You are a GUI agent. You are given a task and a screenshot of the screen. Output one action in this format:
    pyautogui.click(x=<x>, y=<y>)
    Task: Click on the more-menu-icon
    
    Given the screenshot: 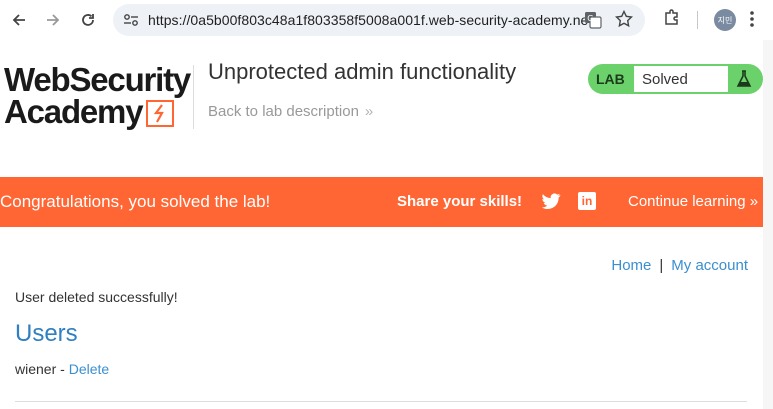 What is the action you would take?
    pyautogui.click(x=752, y=21)
    